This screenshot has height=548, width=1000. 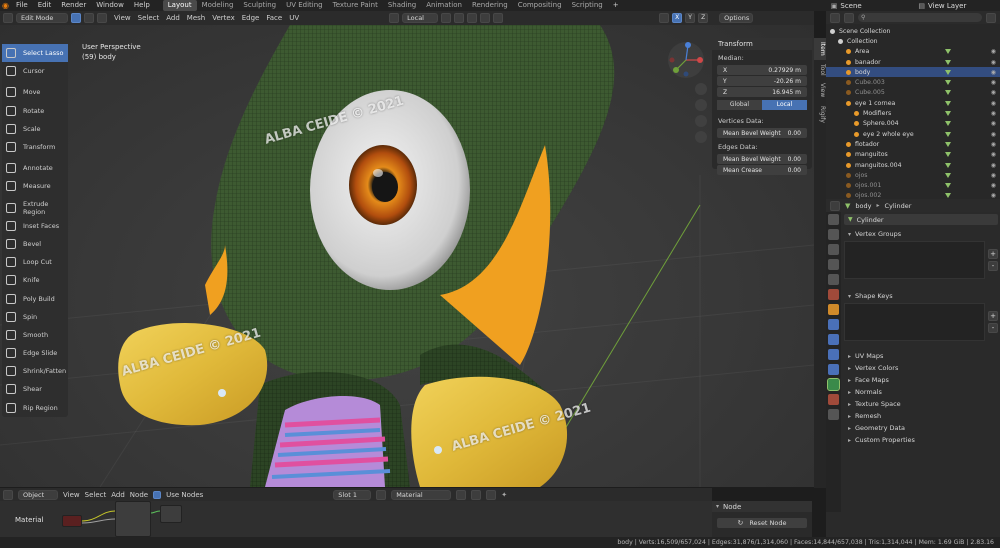 What do you see at coordinates (835, 205) in the screenshot?
I see `properties-editor-icon` at bounding box center [835, 205].